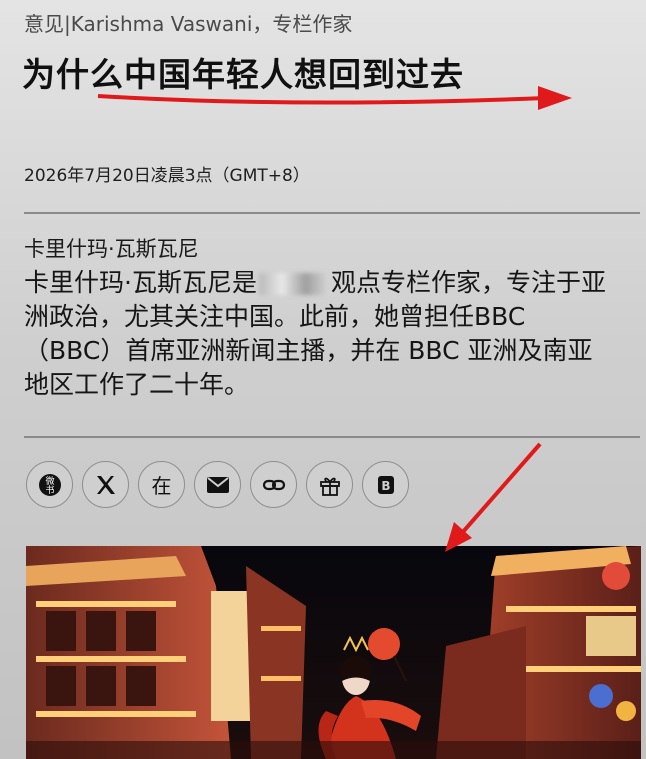 Image resolution: width=646 pixels, height=759 pixels. What do you see at coordinates (111, 248) in the screenshot?
I see `author-name: 卡里什玛·瓦斯瓦尼` at bounding box center [111, 248].